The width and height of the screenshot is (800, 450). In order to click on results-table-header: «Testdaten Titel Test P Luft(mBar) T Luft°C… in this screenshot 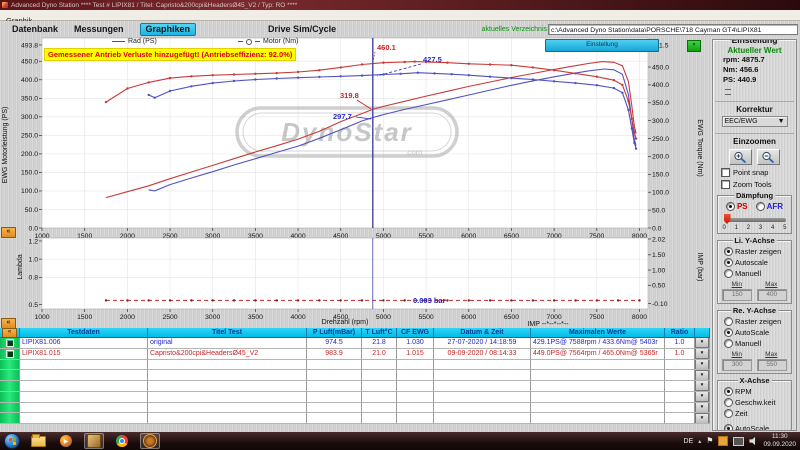, I will do `click(355, 333)`.